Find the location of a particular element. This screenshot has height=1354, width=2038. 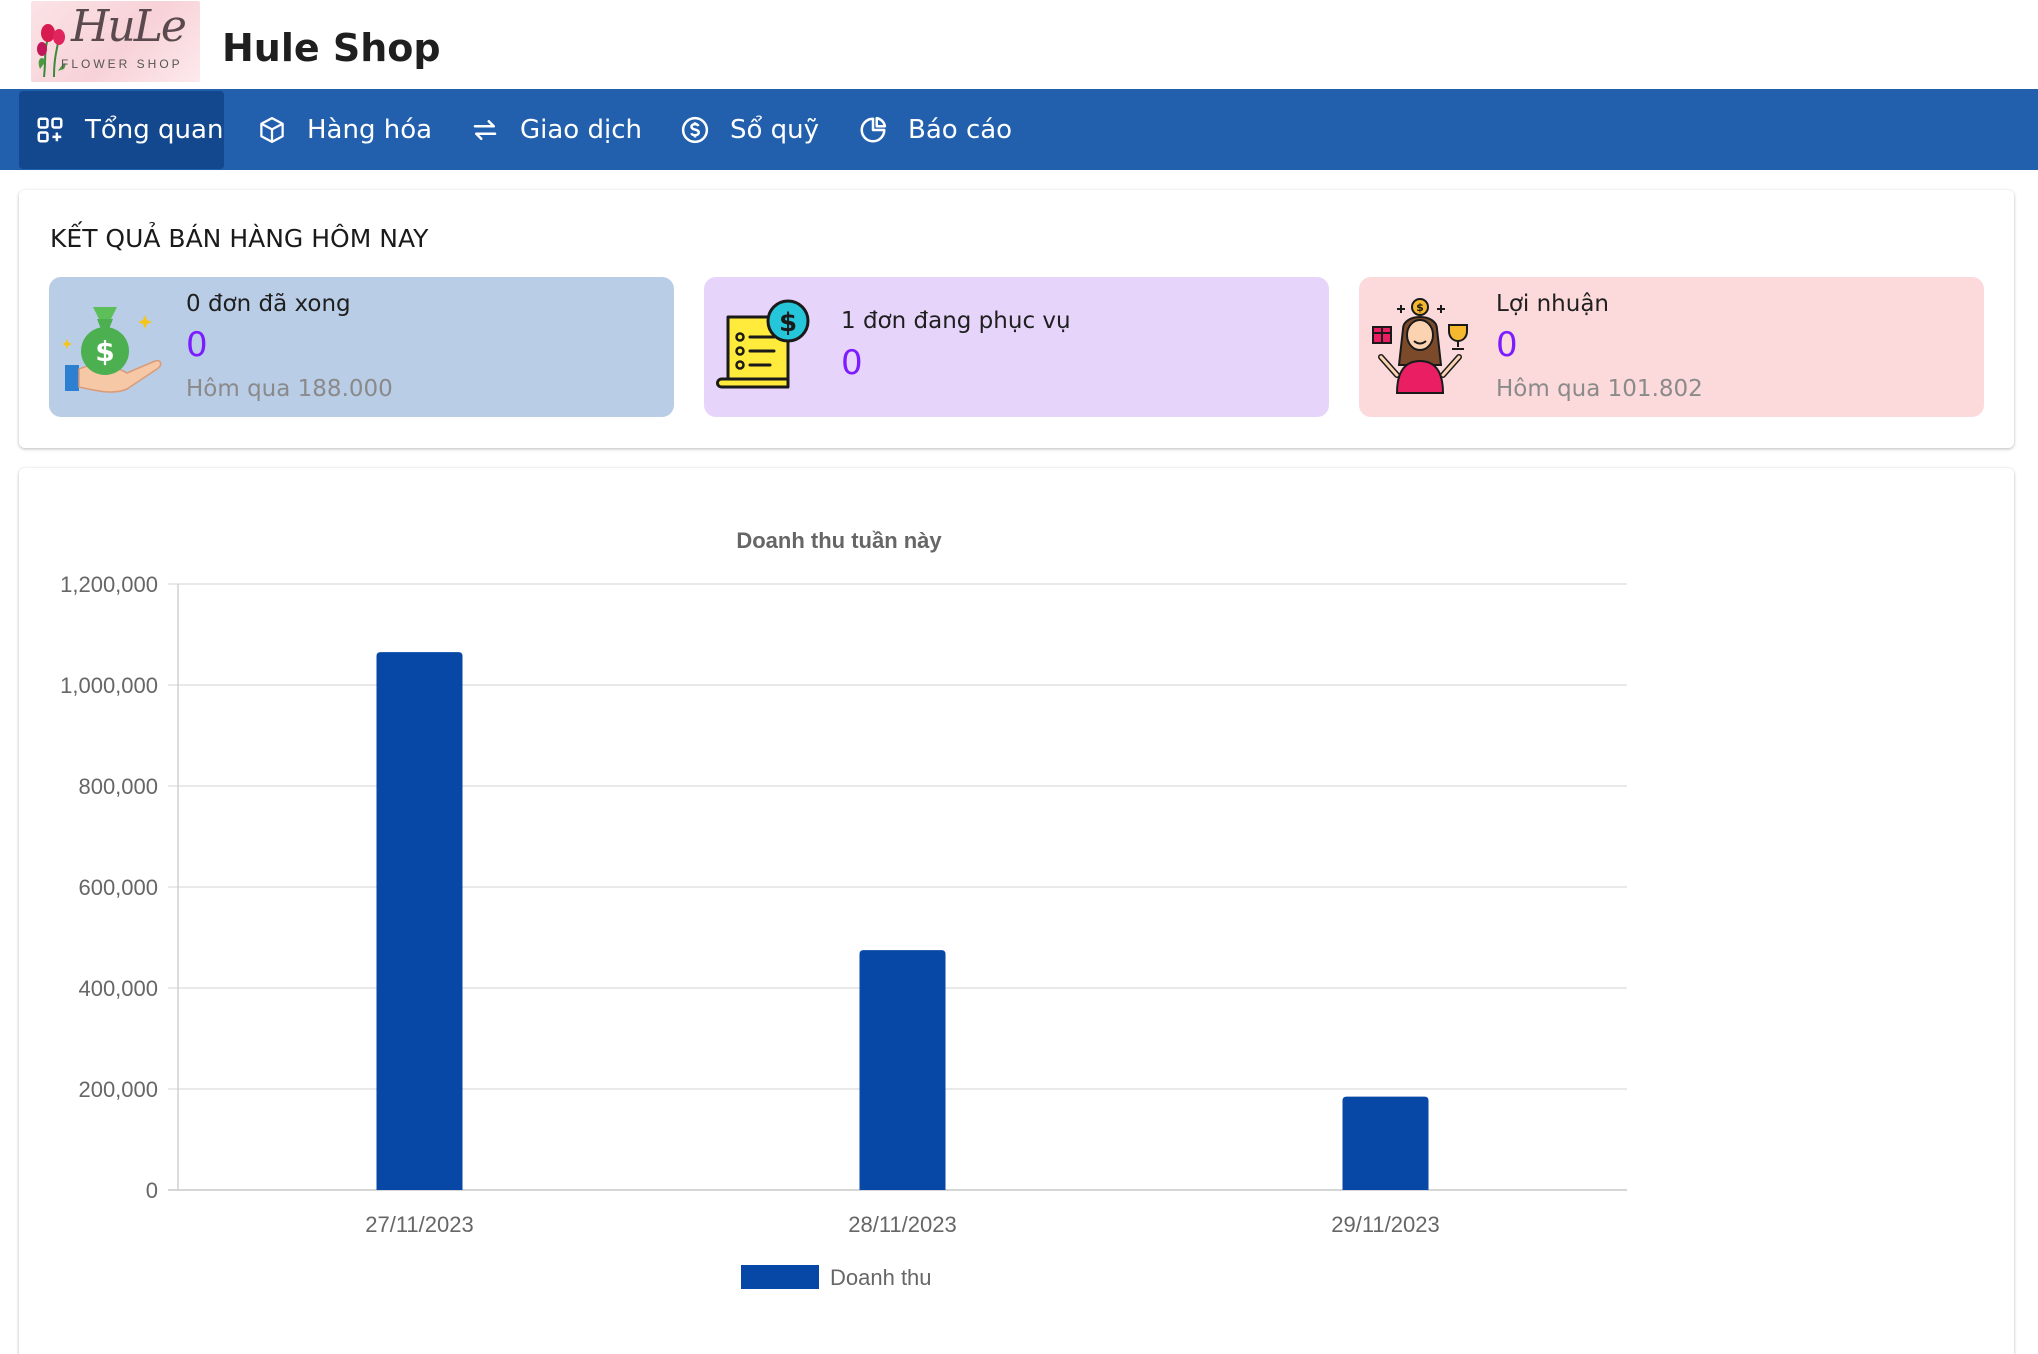

money-bag-hand-icon: $ is located at coordinates (112, 350).